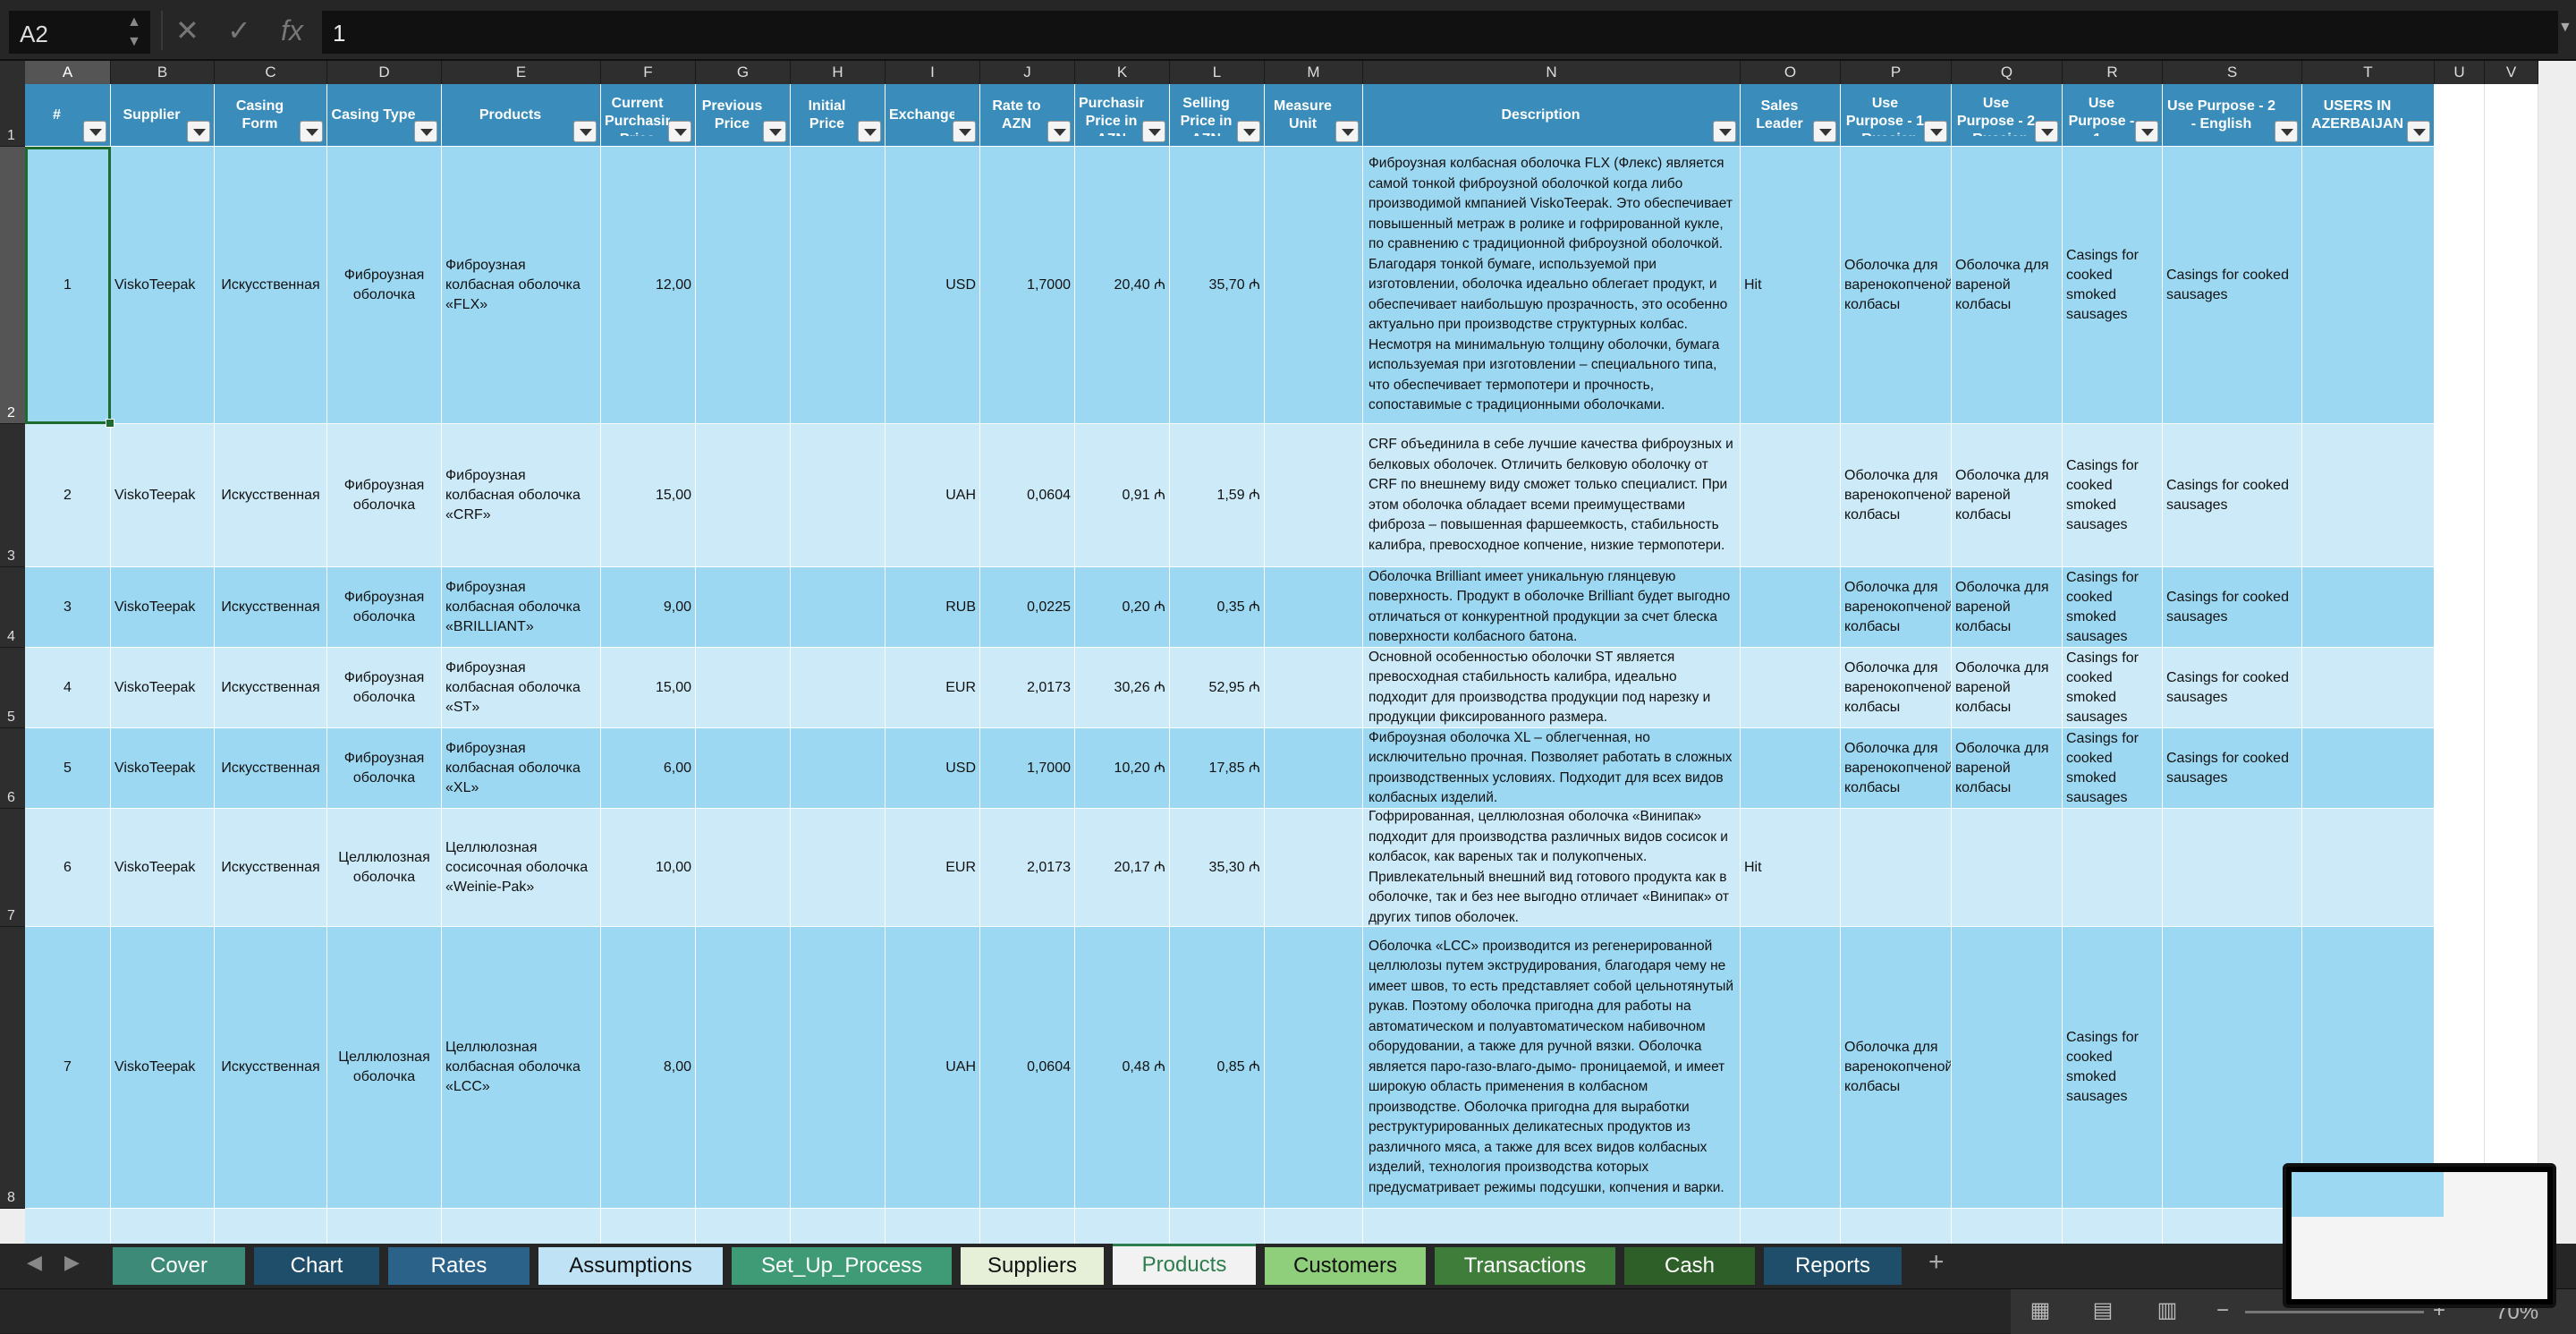 The image size is (2576, 1334). What do you see at coordinates (1936, 1262) in the screenshot?
I see `add-sheet-icon: +` at bounding box center [1936, 1262].